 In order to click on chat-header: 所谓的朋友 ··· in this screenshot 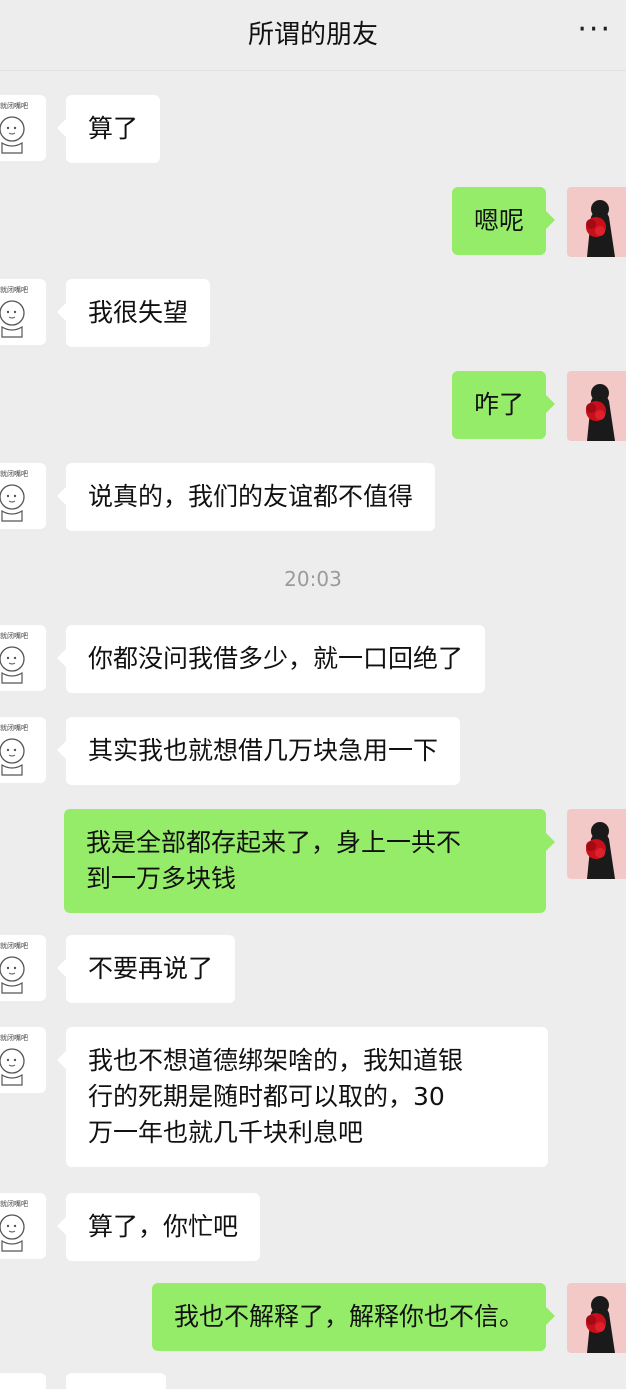, I will do `click(313, 35)`.